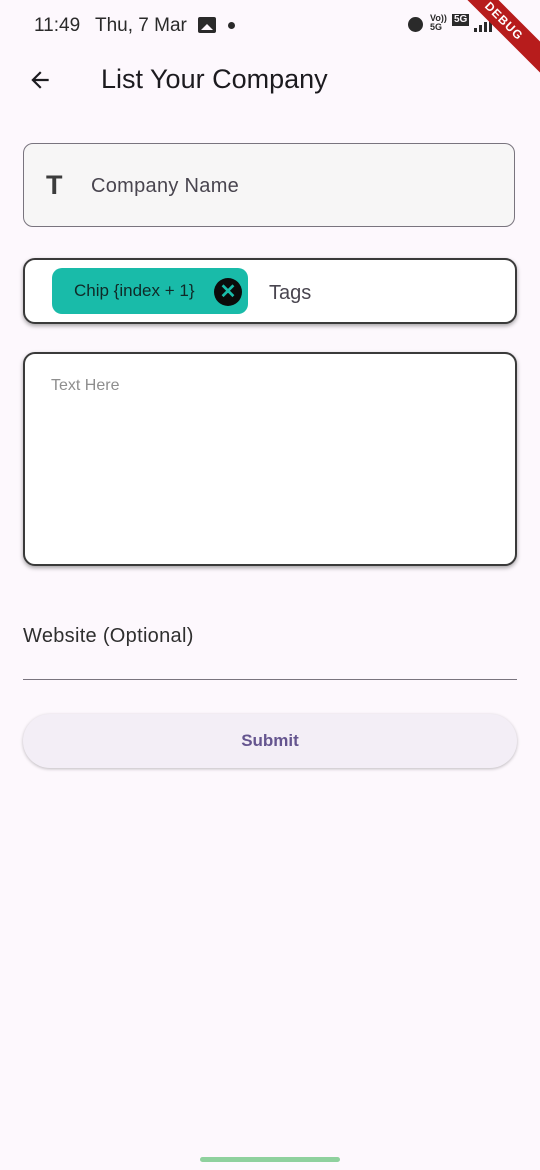  Describe the element at coordinates (231, 25) in the screenshot. I see `notification-dot-icon` at that location.